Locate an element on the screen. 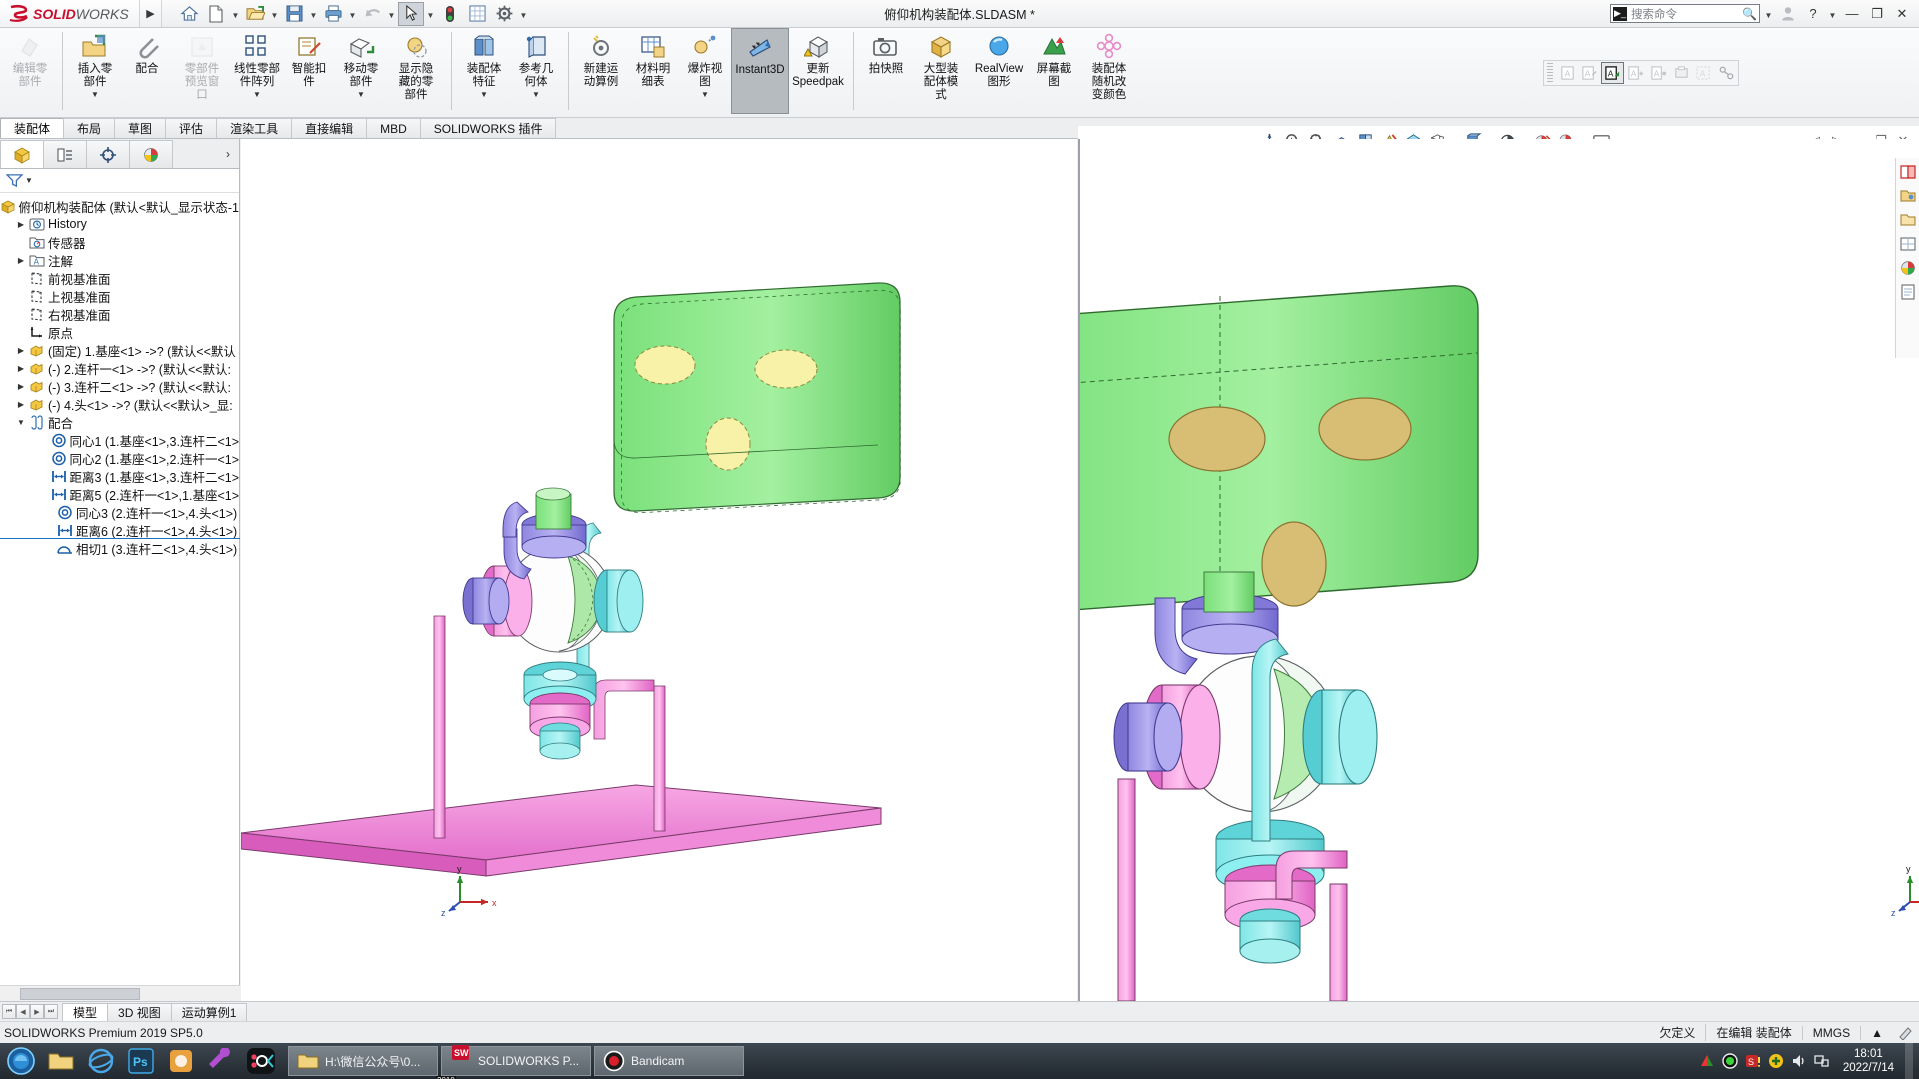 Image resolution: width=1919 pixels, height=1079 pixels. ribbon-realview-graphics: RealView 图形 is located at coordinates (999, 71).